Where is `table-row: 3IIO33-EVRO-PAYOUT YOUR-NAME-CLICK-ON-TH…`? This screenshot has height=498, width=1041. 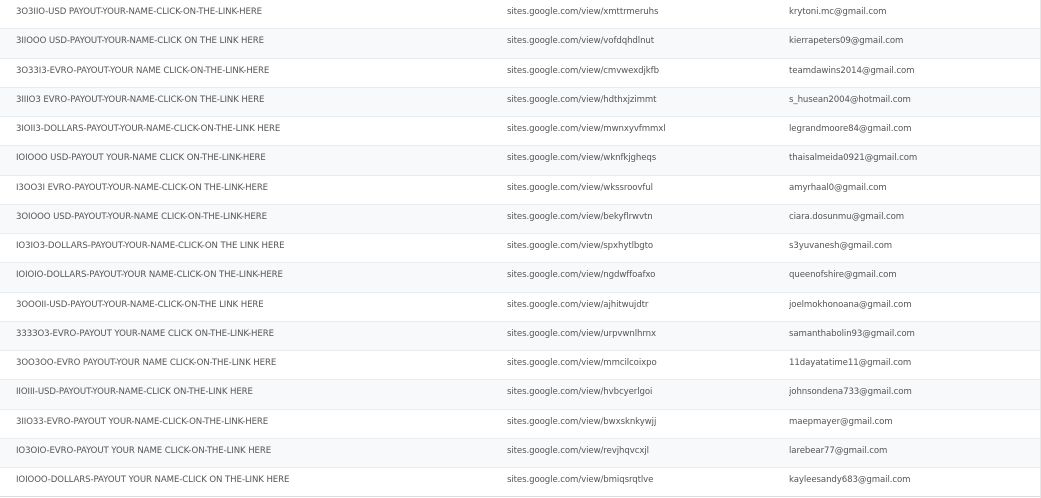 table-row: 3IIO33-EVRO-PAYOUT YOUR-NAME-CLICK-ON-TH… is located at coordinates (520, 424).